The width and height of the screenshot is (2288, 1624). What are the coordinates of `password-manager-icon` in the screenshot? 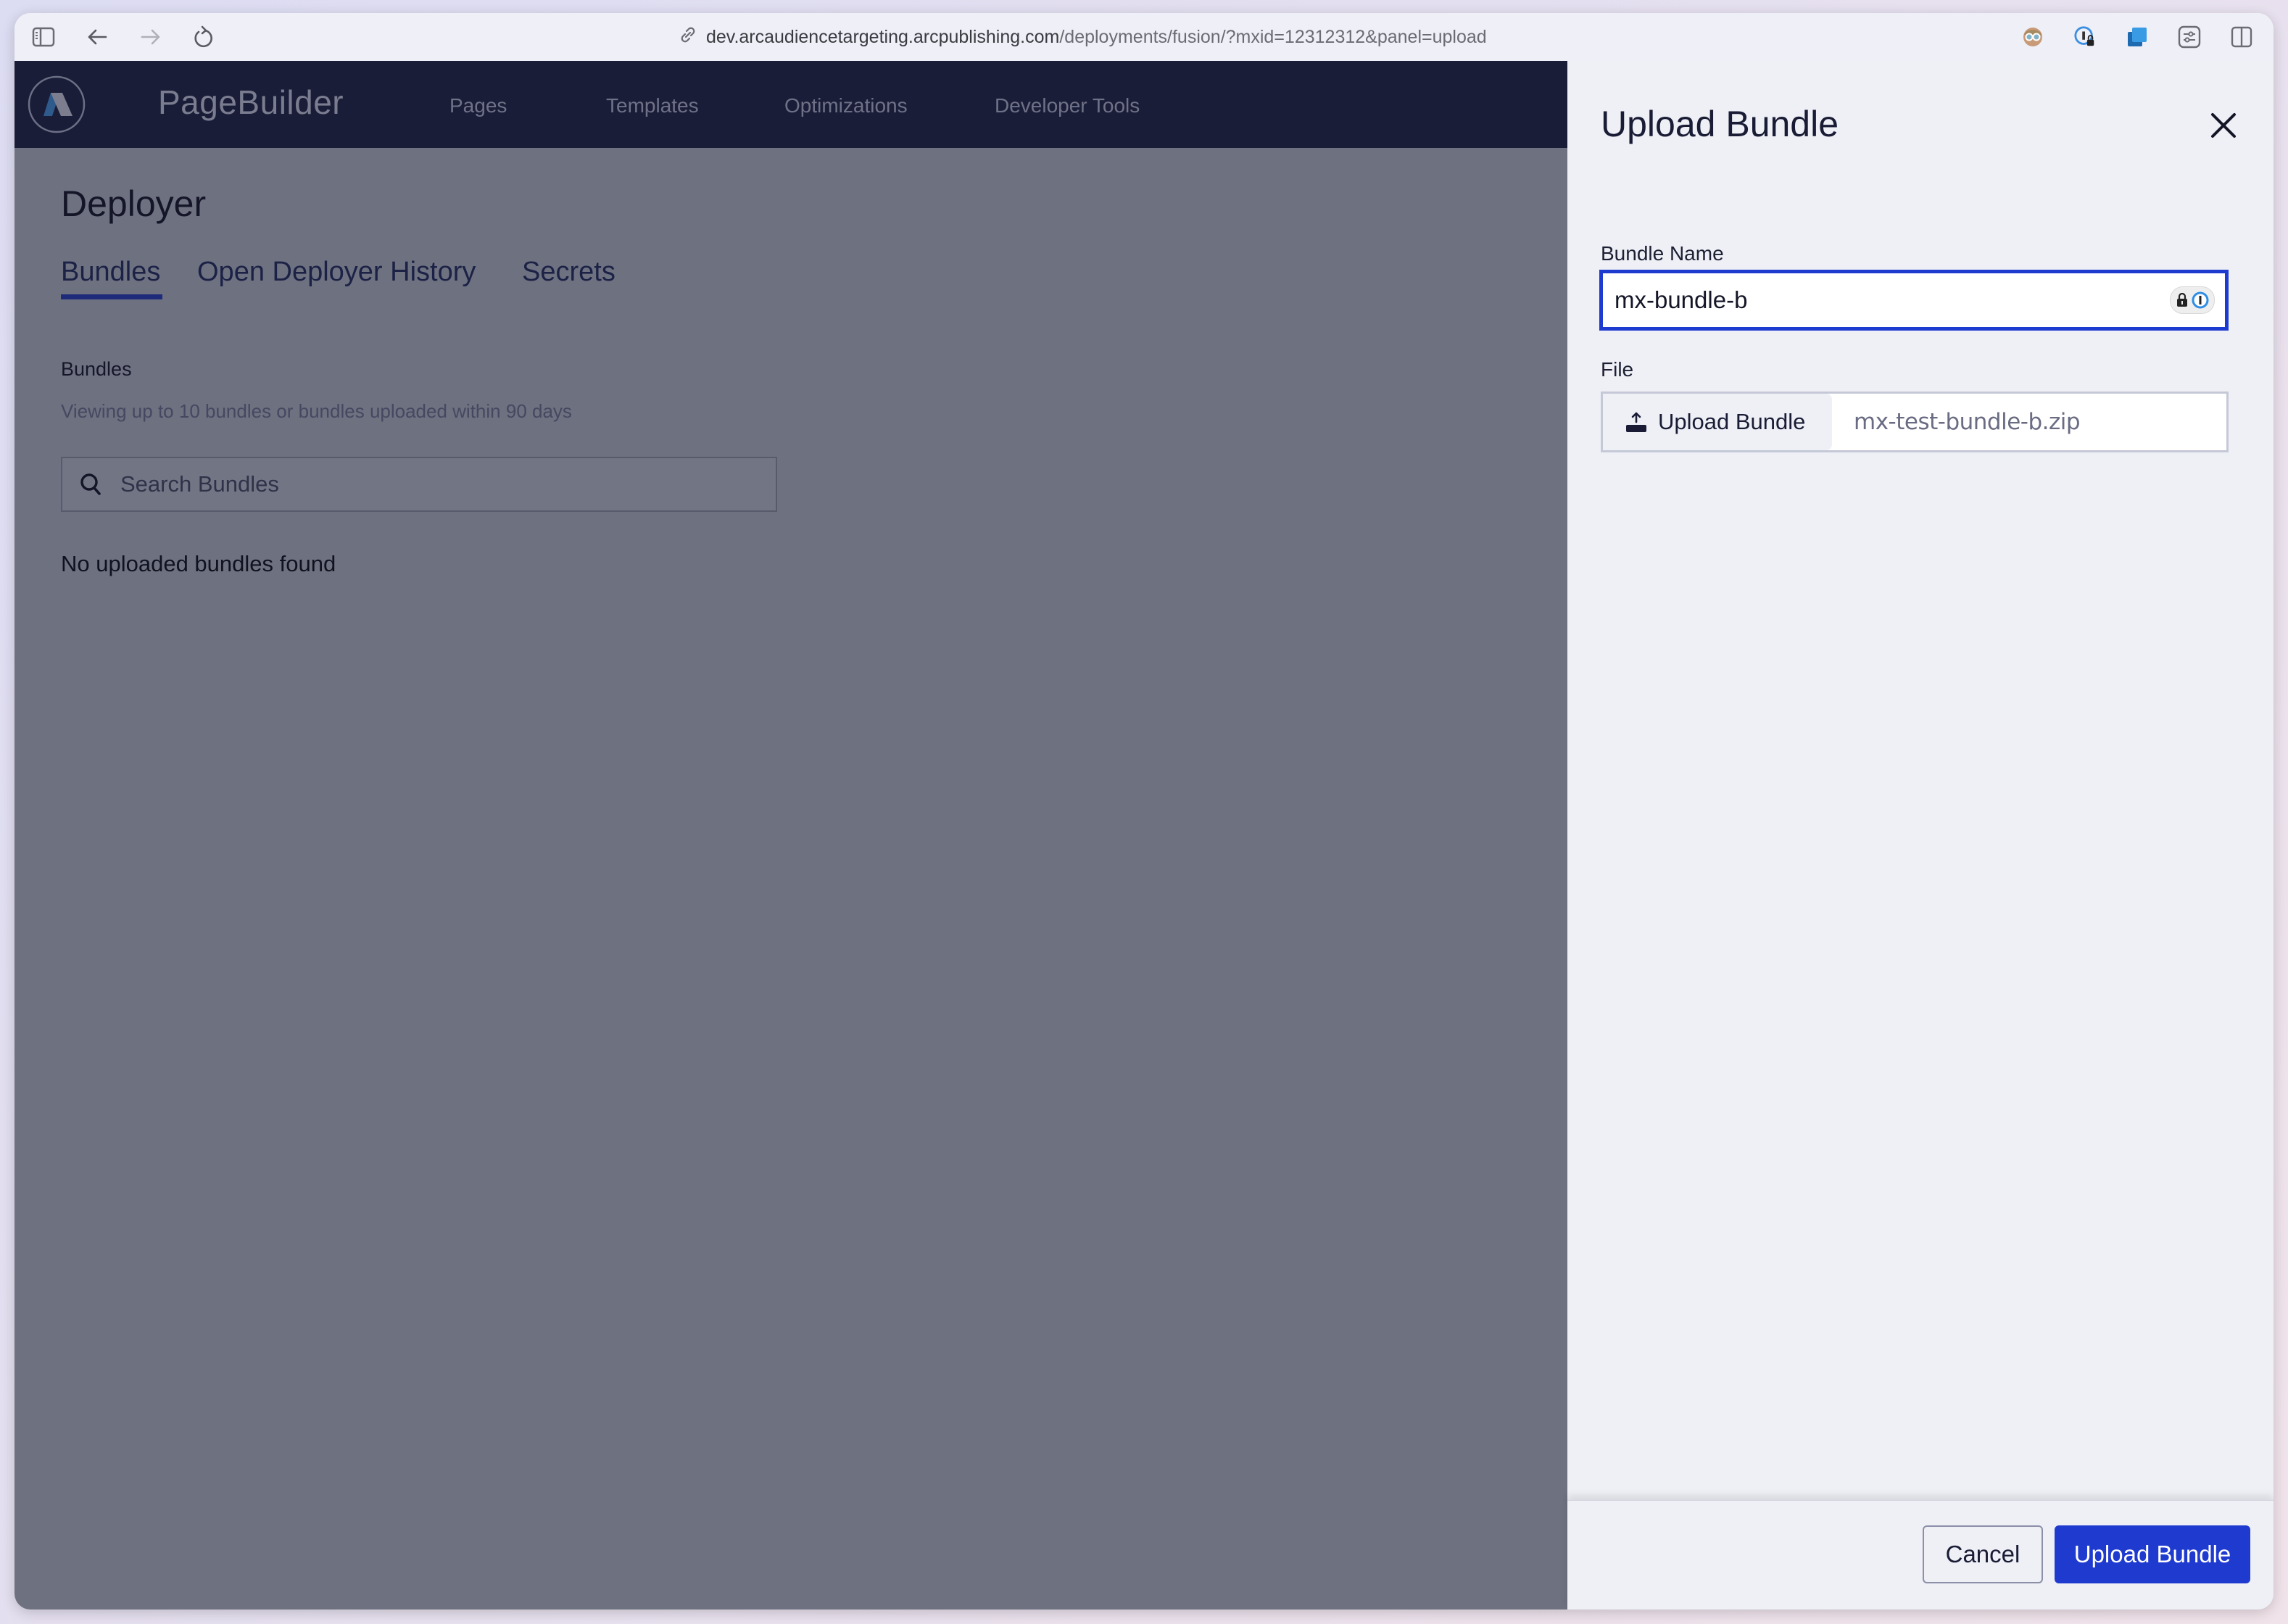 It's located at (2085, 37).